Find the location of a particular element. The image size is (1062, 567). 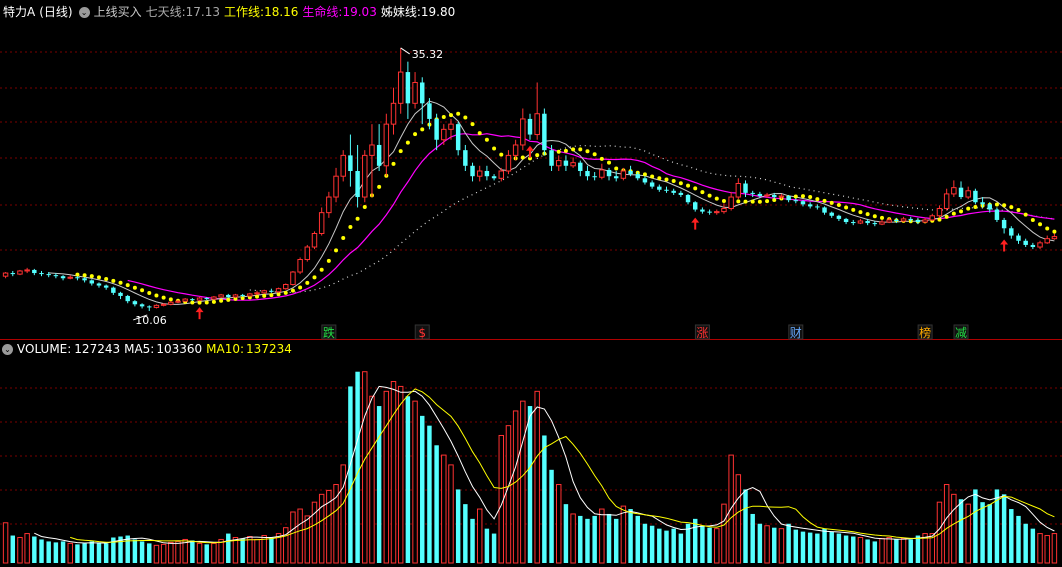

event-marker-label: 减 is located at coordinates (961, 333).